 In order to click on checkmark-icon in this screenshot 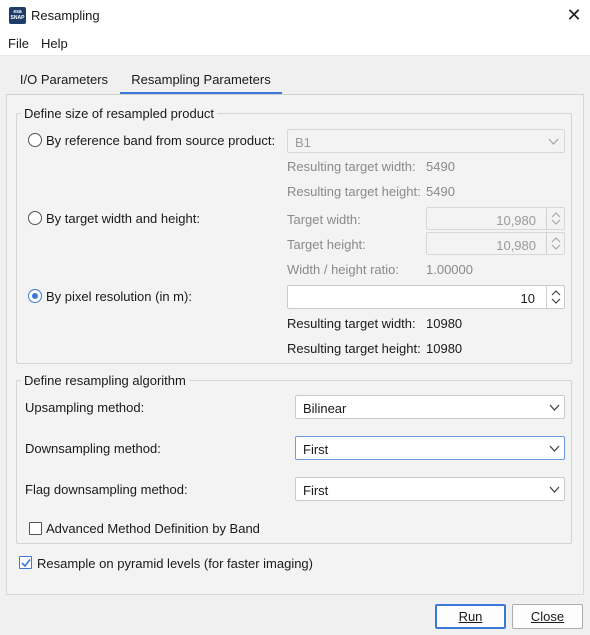, I will do `click(26, 563)`.